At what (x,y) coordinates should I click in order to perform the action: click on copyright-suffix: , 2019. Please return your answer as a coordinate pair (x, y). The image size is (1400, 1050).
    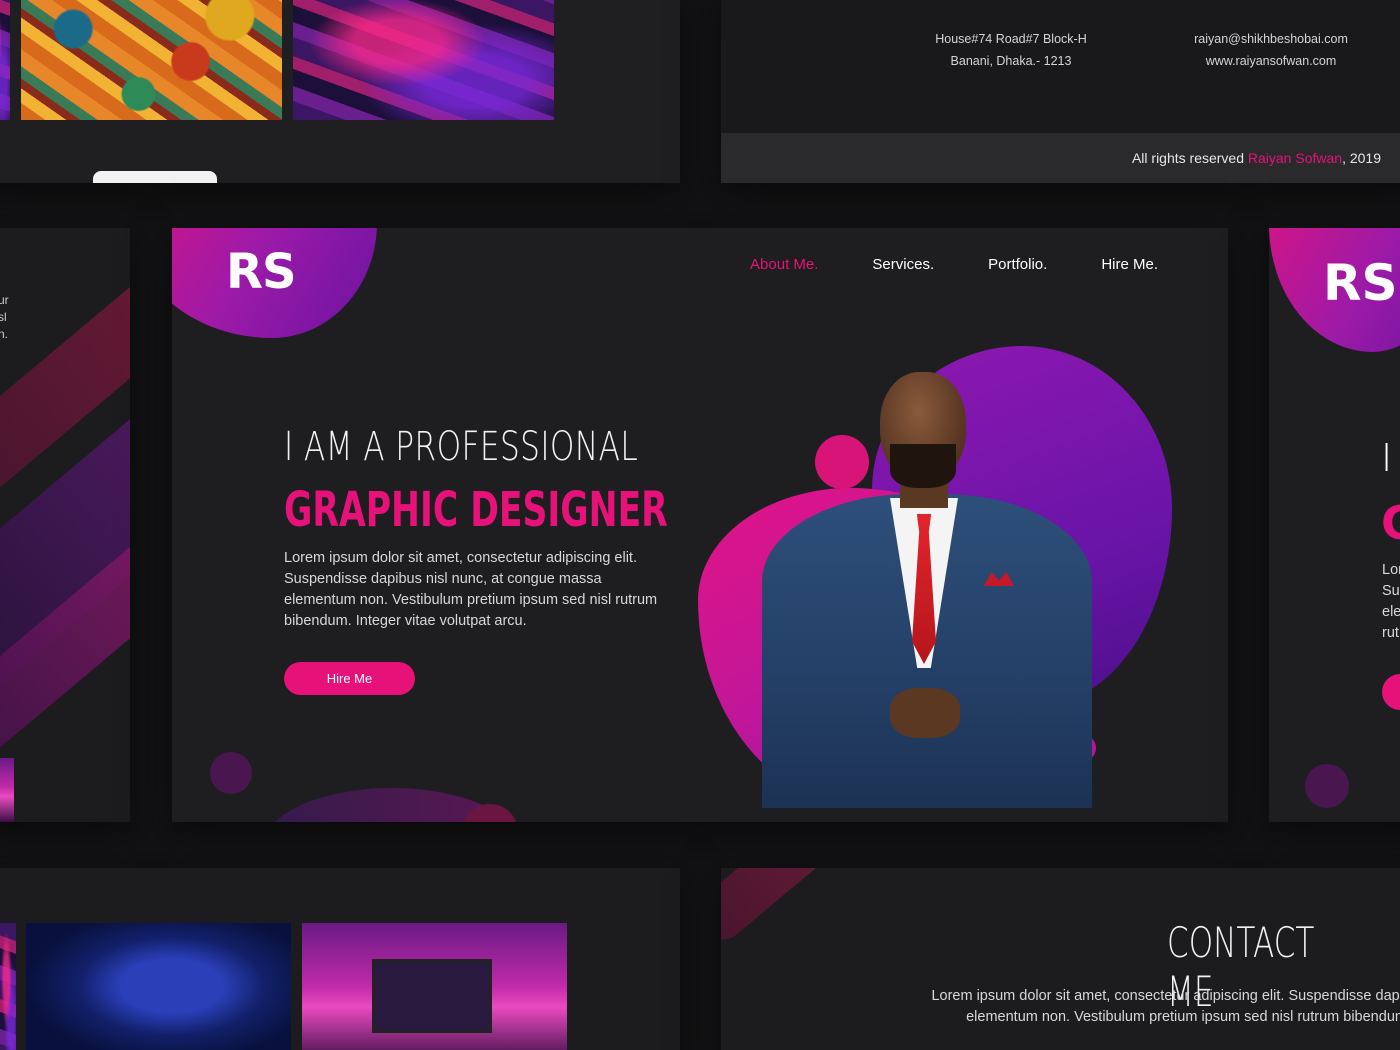
    Looking at the image, I should click on (1361, 158).